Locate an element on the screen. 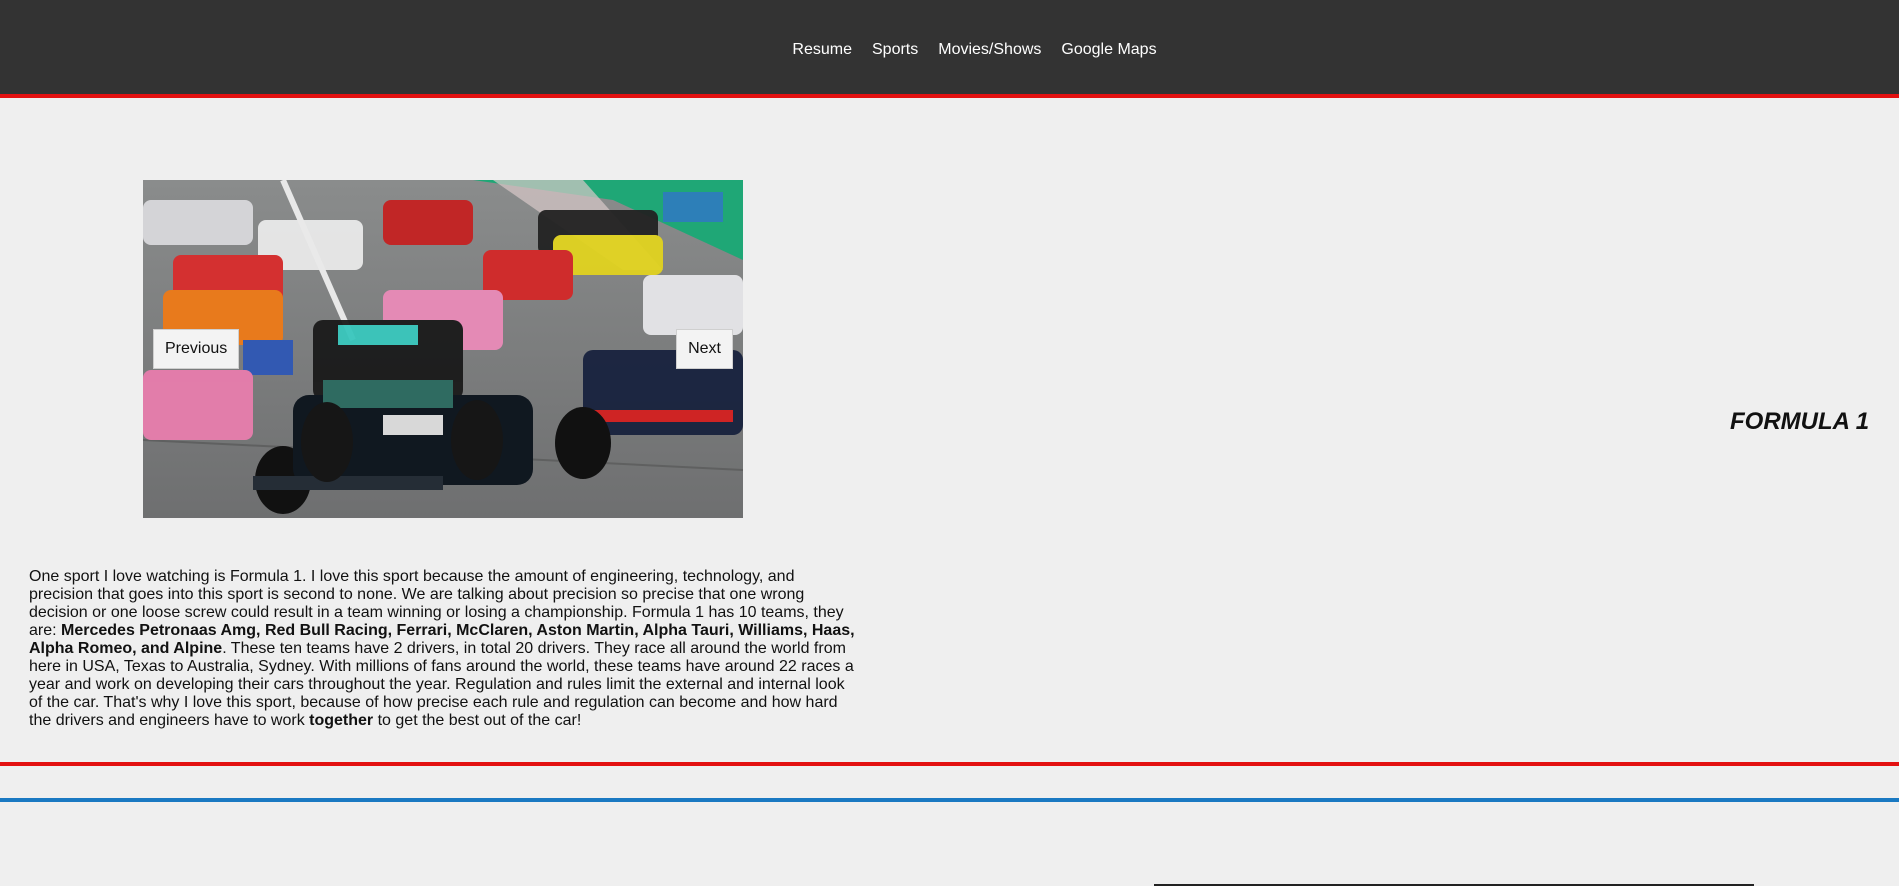 This screenshot has height=886, width=1899. nav-links: Resume Sports Movies/Shows Google Maps is located at coordinates (949, 50).